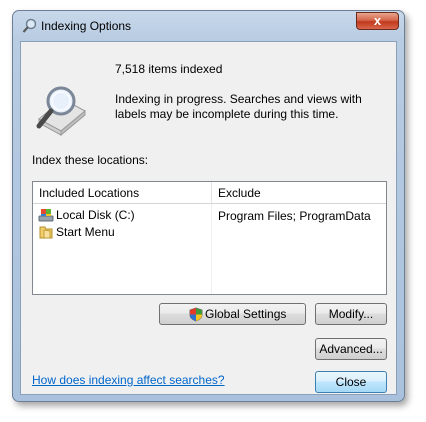  What do you see at coordinates (85, 232) in the screenshot?
I see `location-name: Start Menu` at bounding box center [85, 232].